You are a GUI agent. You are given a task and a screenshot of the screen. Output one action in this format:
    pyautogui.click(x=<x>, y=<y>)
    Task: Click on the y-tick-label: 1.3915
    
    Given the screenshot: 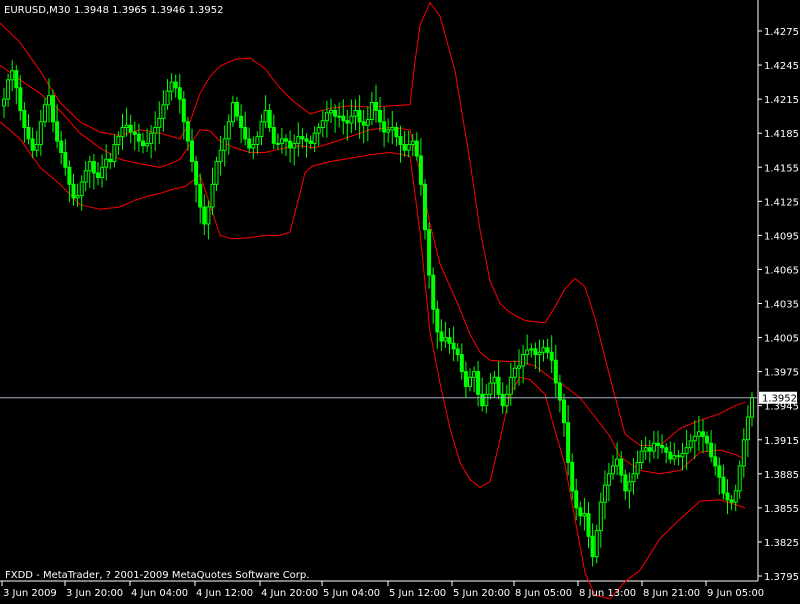 What is the action you would take?
    pyautogui.click(x=781, y=441)
    